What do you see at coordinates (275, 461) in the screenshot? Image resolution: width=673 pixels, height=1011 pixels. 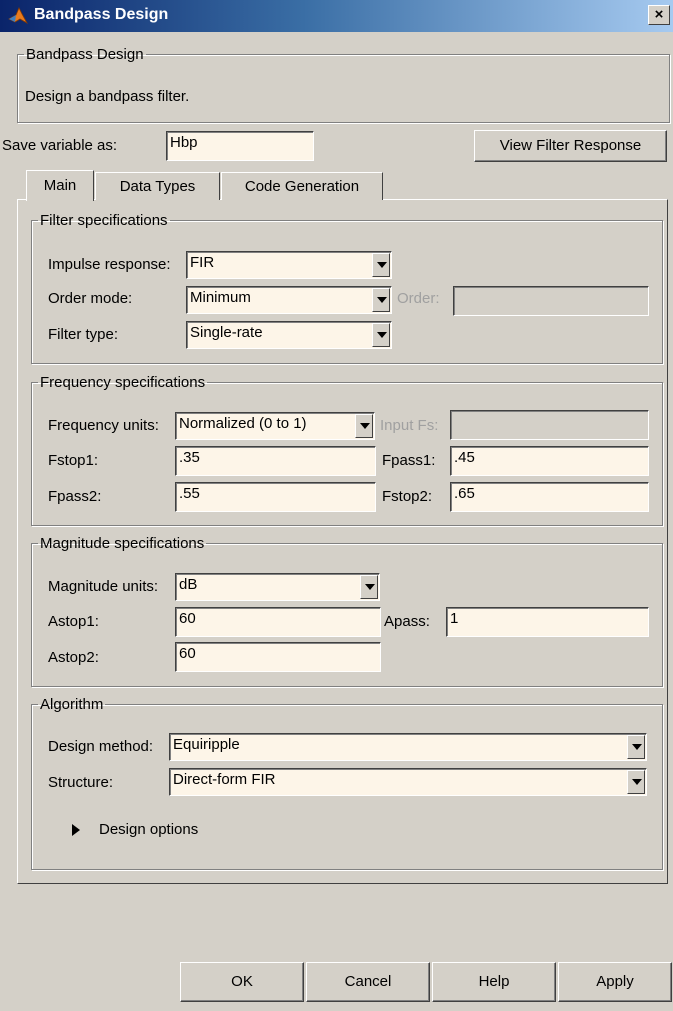 I see `fstop1-input: .35` at bounding box center [275, 461].